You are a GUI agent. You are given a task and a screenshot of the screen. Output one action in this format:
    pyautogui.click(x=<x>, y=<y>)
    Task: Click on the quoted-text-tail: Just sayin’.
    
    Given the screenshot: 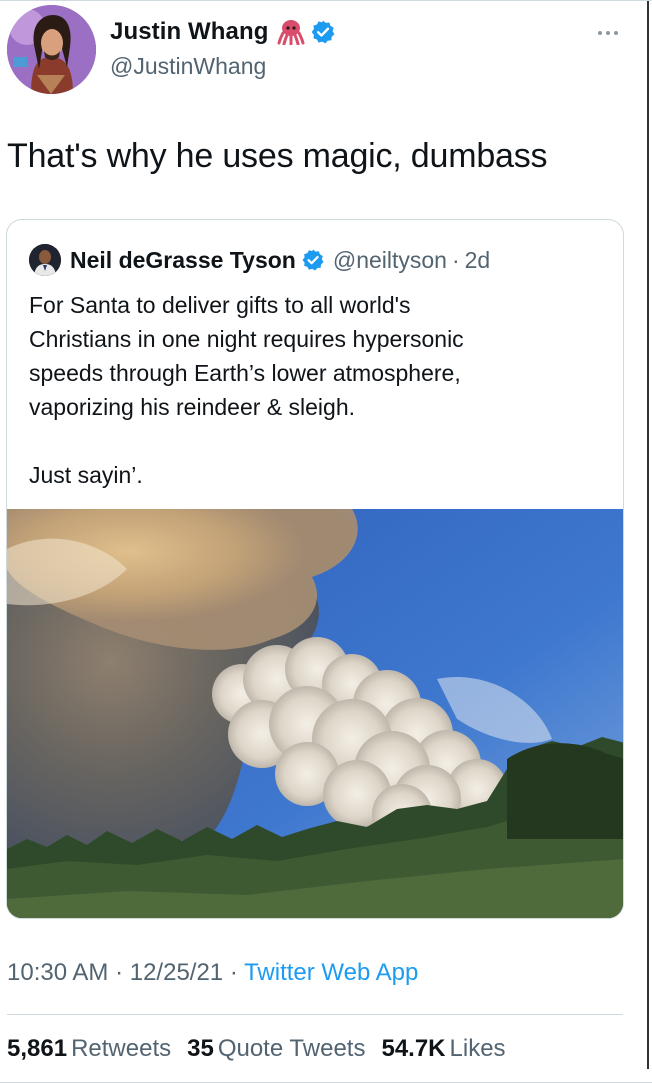 What is the action you would take?
    pyautogui.click(x=86, y=475)
    